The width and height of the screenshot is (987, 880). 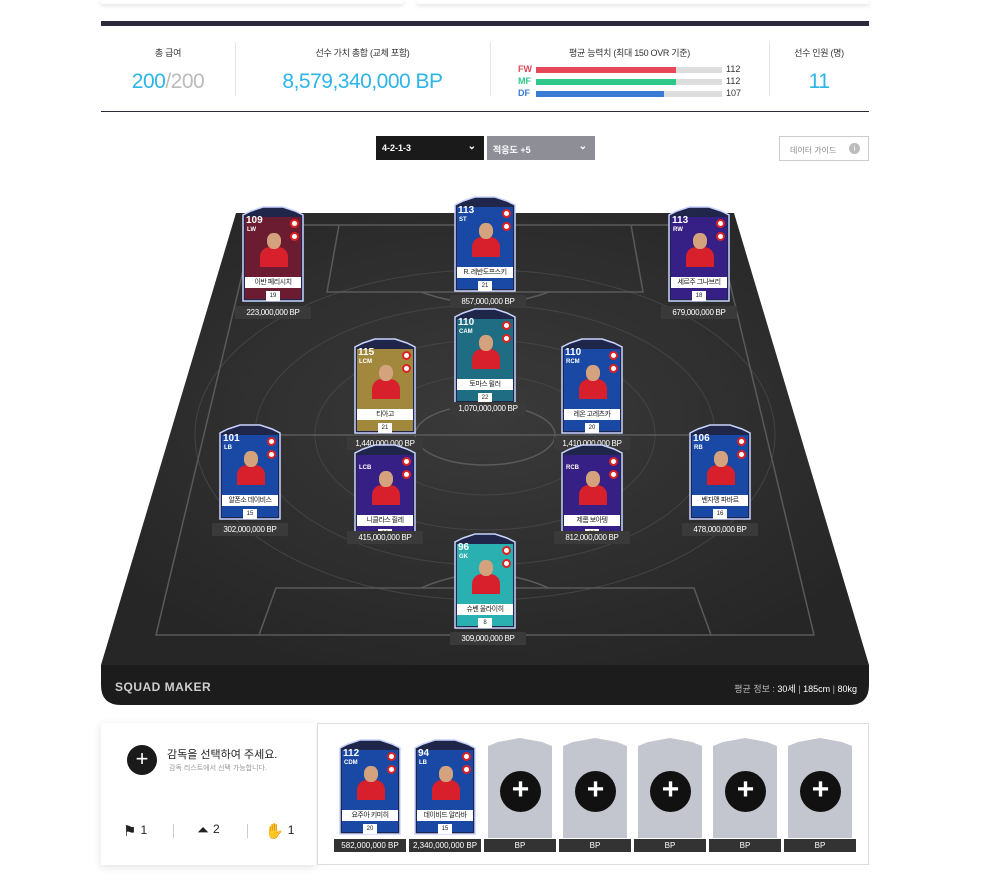 I want to click on player-price: 1,070,000,000 BP, so click(x=488, y=408).